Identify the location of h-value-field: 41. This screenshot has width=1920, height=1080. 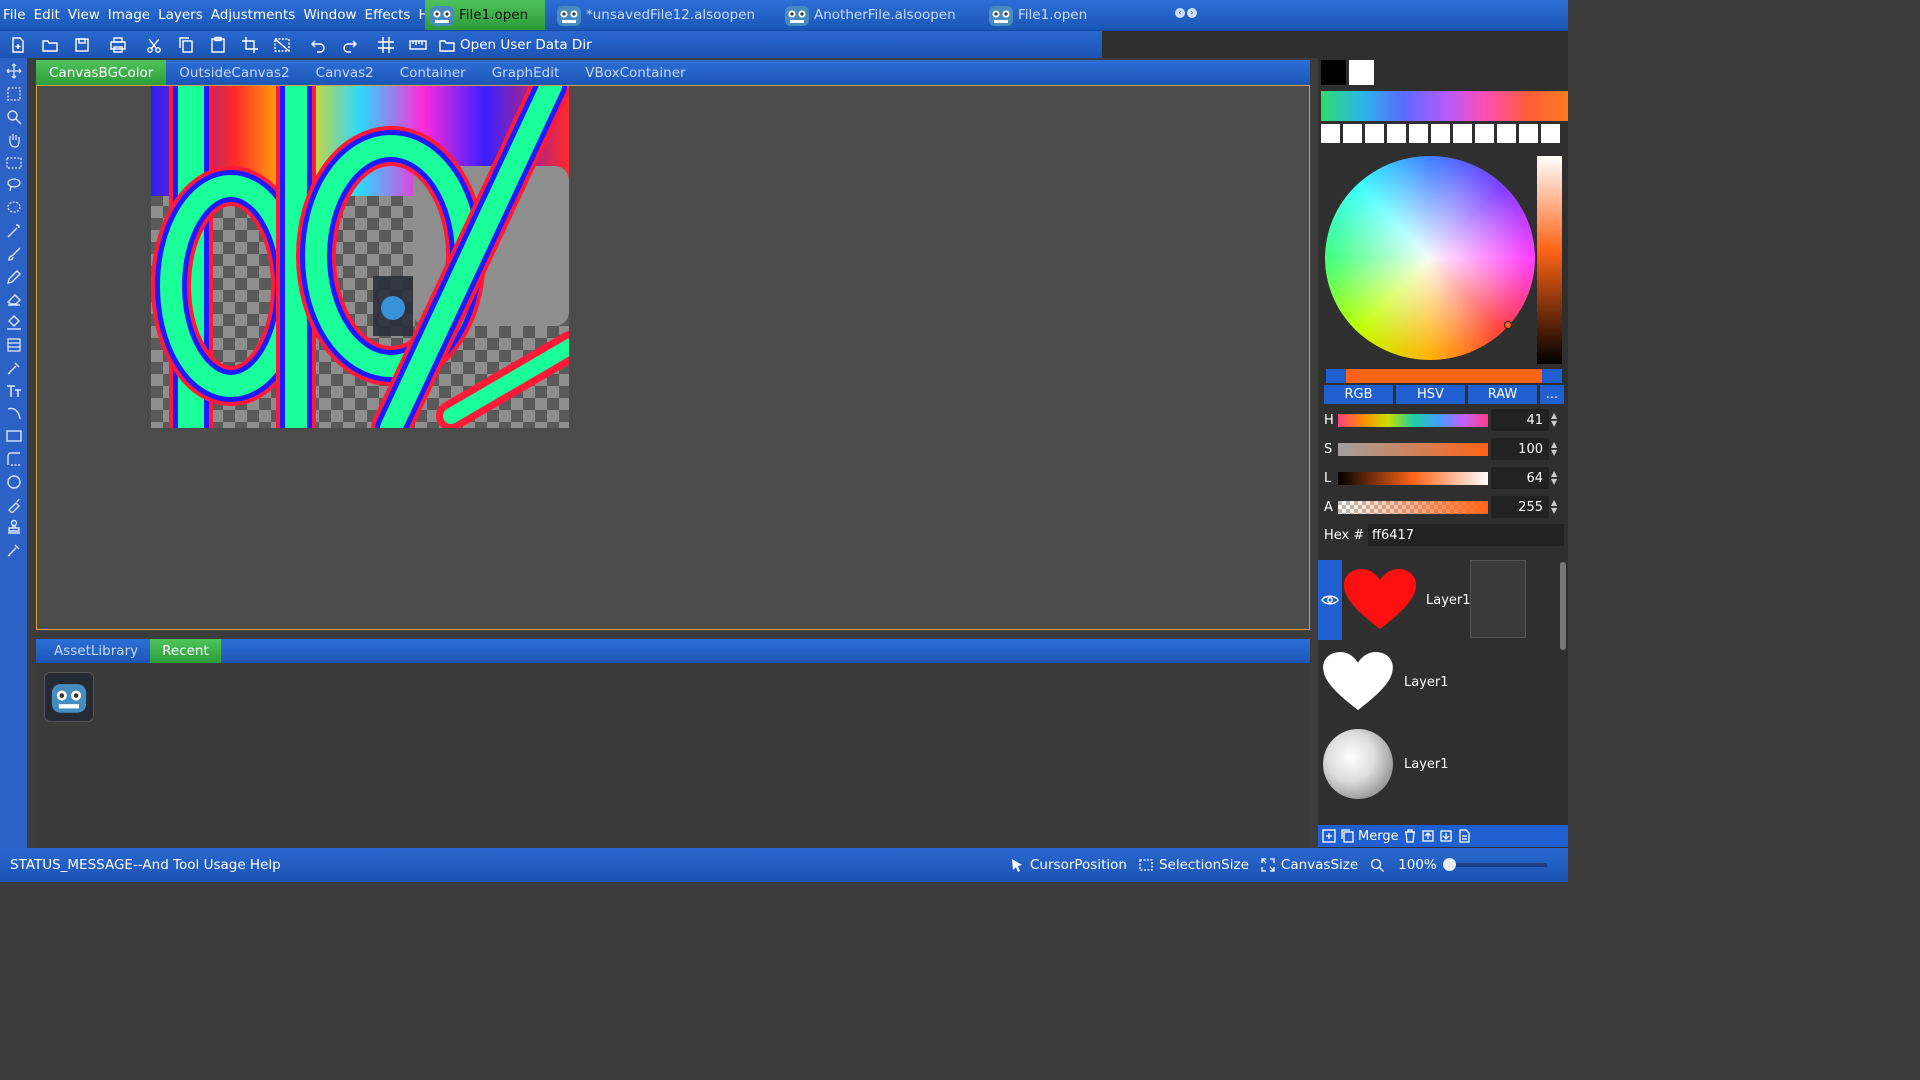
(1520, 420).